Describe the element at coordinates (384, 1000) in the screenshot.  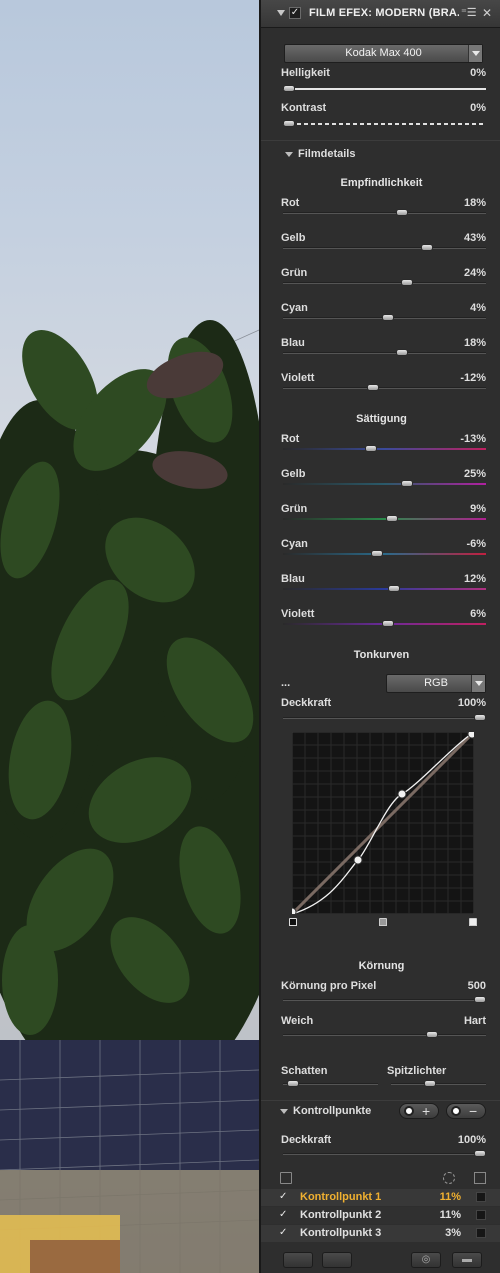
I see `grain-per-pixel-slider` at that location.